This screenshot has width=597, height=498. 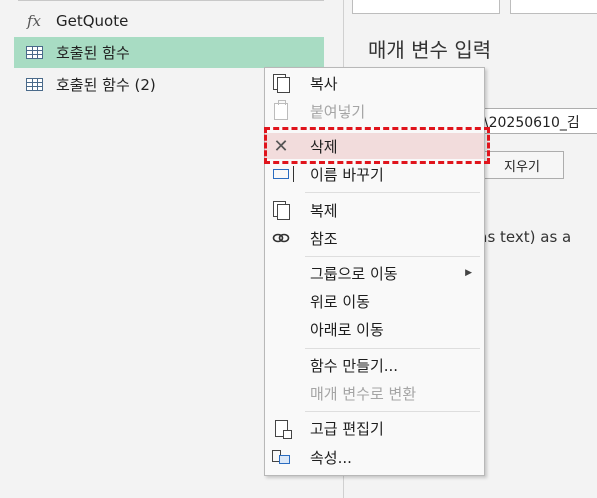 I want to click on menu-item-move-down: 아래로 이동, so click(x=374, y=329).